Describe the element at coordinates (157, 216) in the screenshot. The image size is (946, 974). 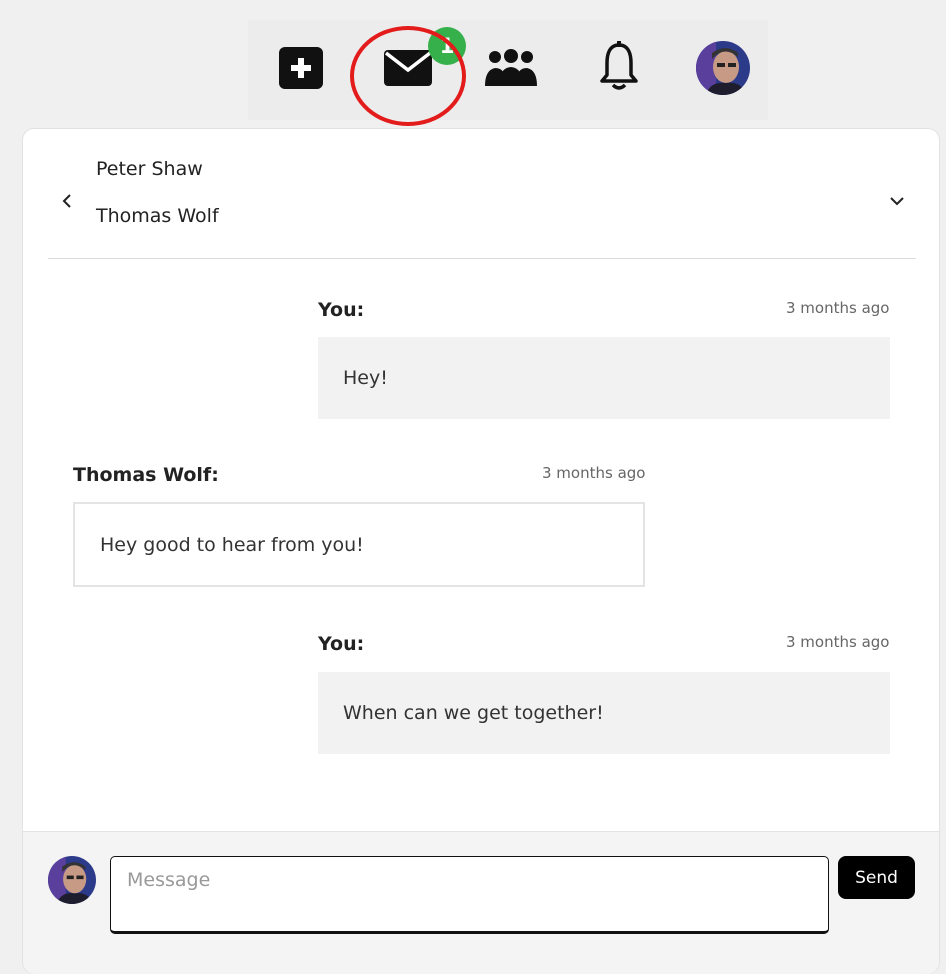
I see `participant-name: Thomas Wolf` at that location.